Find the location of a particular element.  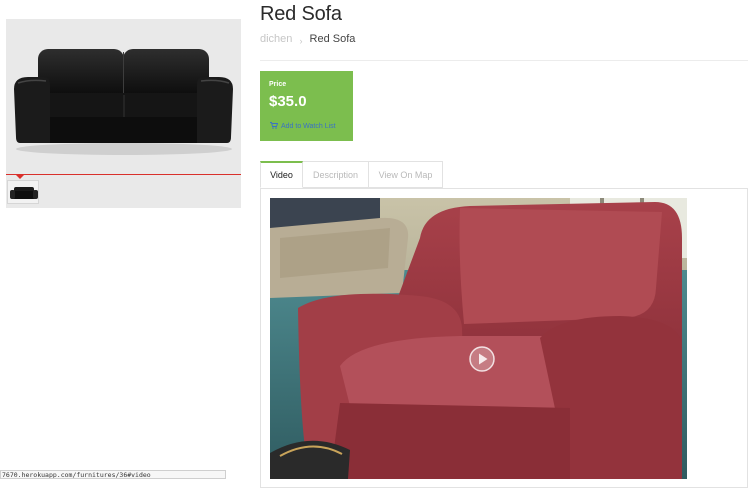

breadcrumb: dichen › Red Sofa is located at coordinates (308, 39).